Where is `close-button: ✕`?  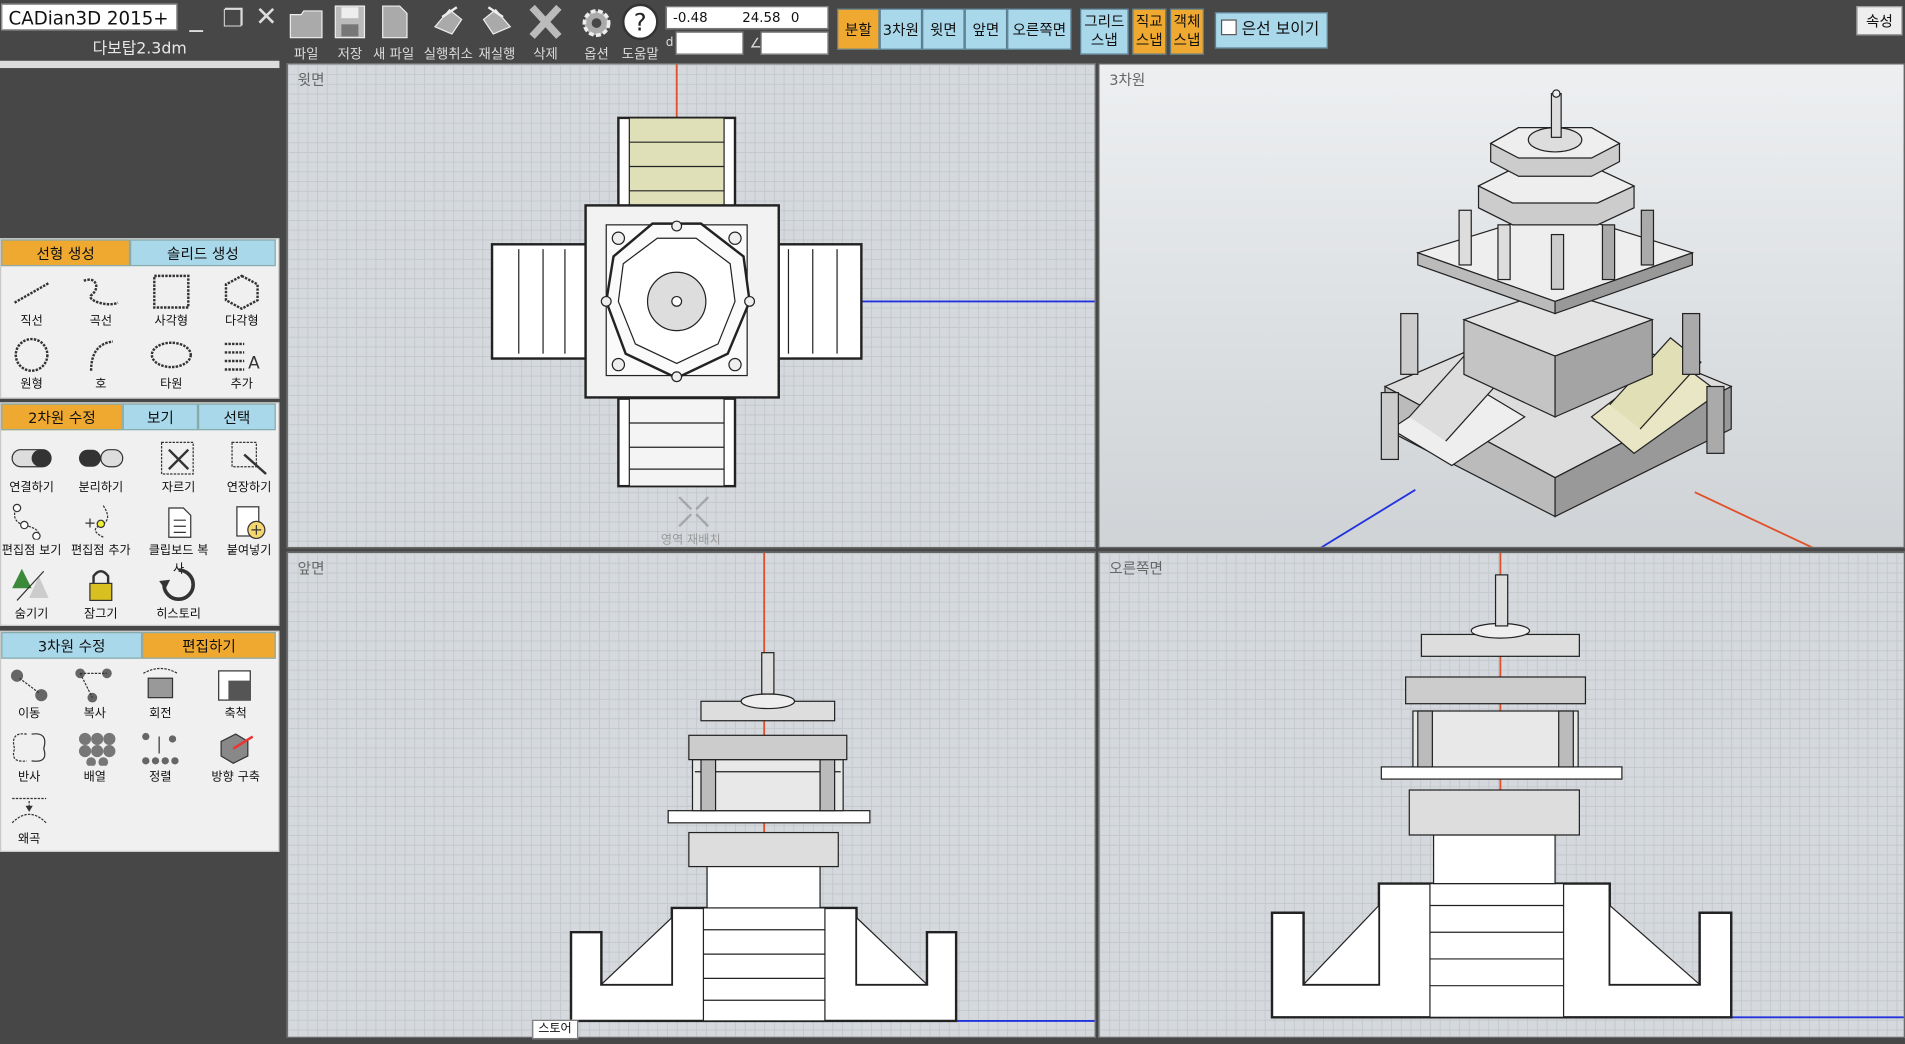 close-button: ✕ is located at coordinates (266, 18).